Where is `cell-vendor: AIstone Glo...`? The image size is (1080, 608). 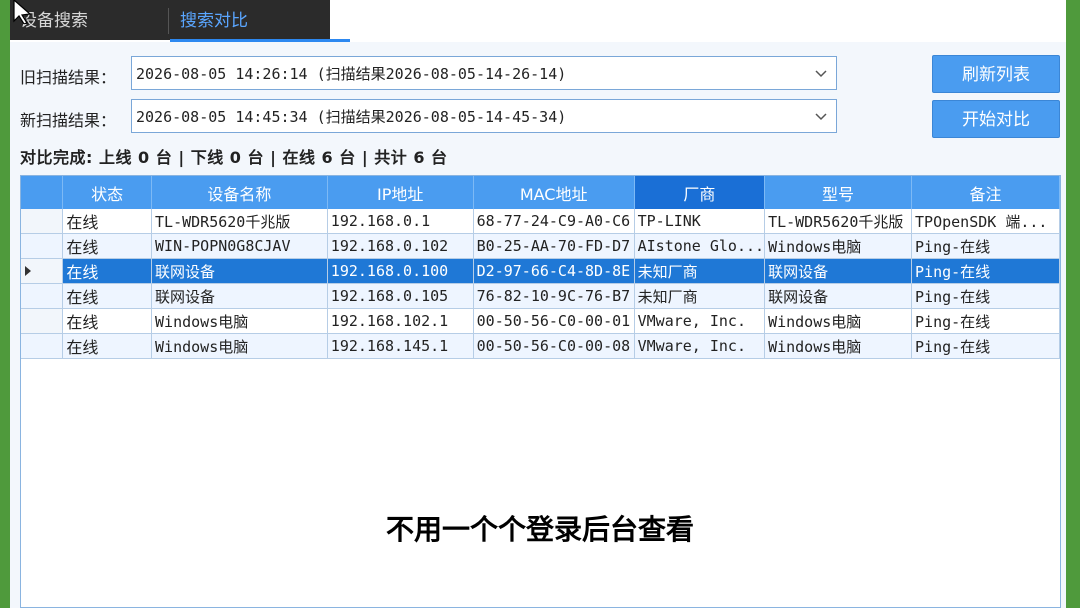 cell-vendor: AIstone Glo... is located at coordinates (700, 246).